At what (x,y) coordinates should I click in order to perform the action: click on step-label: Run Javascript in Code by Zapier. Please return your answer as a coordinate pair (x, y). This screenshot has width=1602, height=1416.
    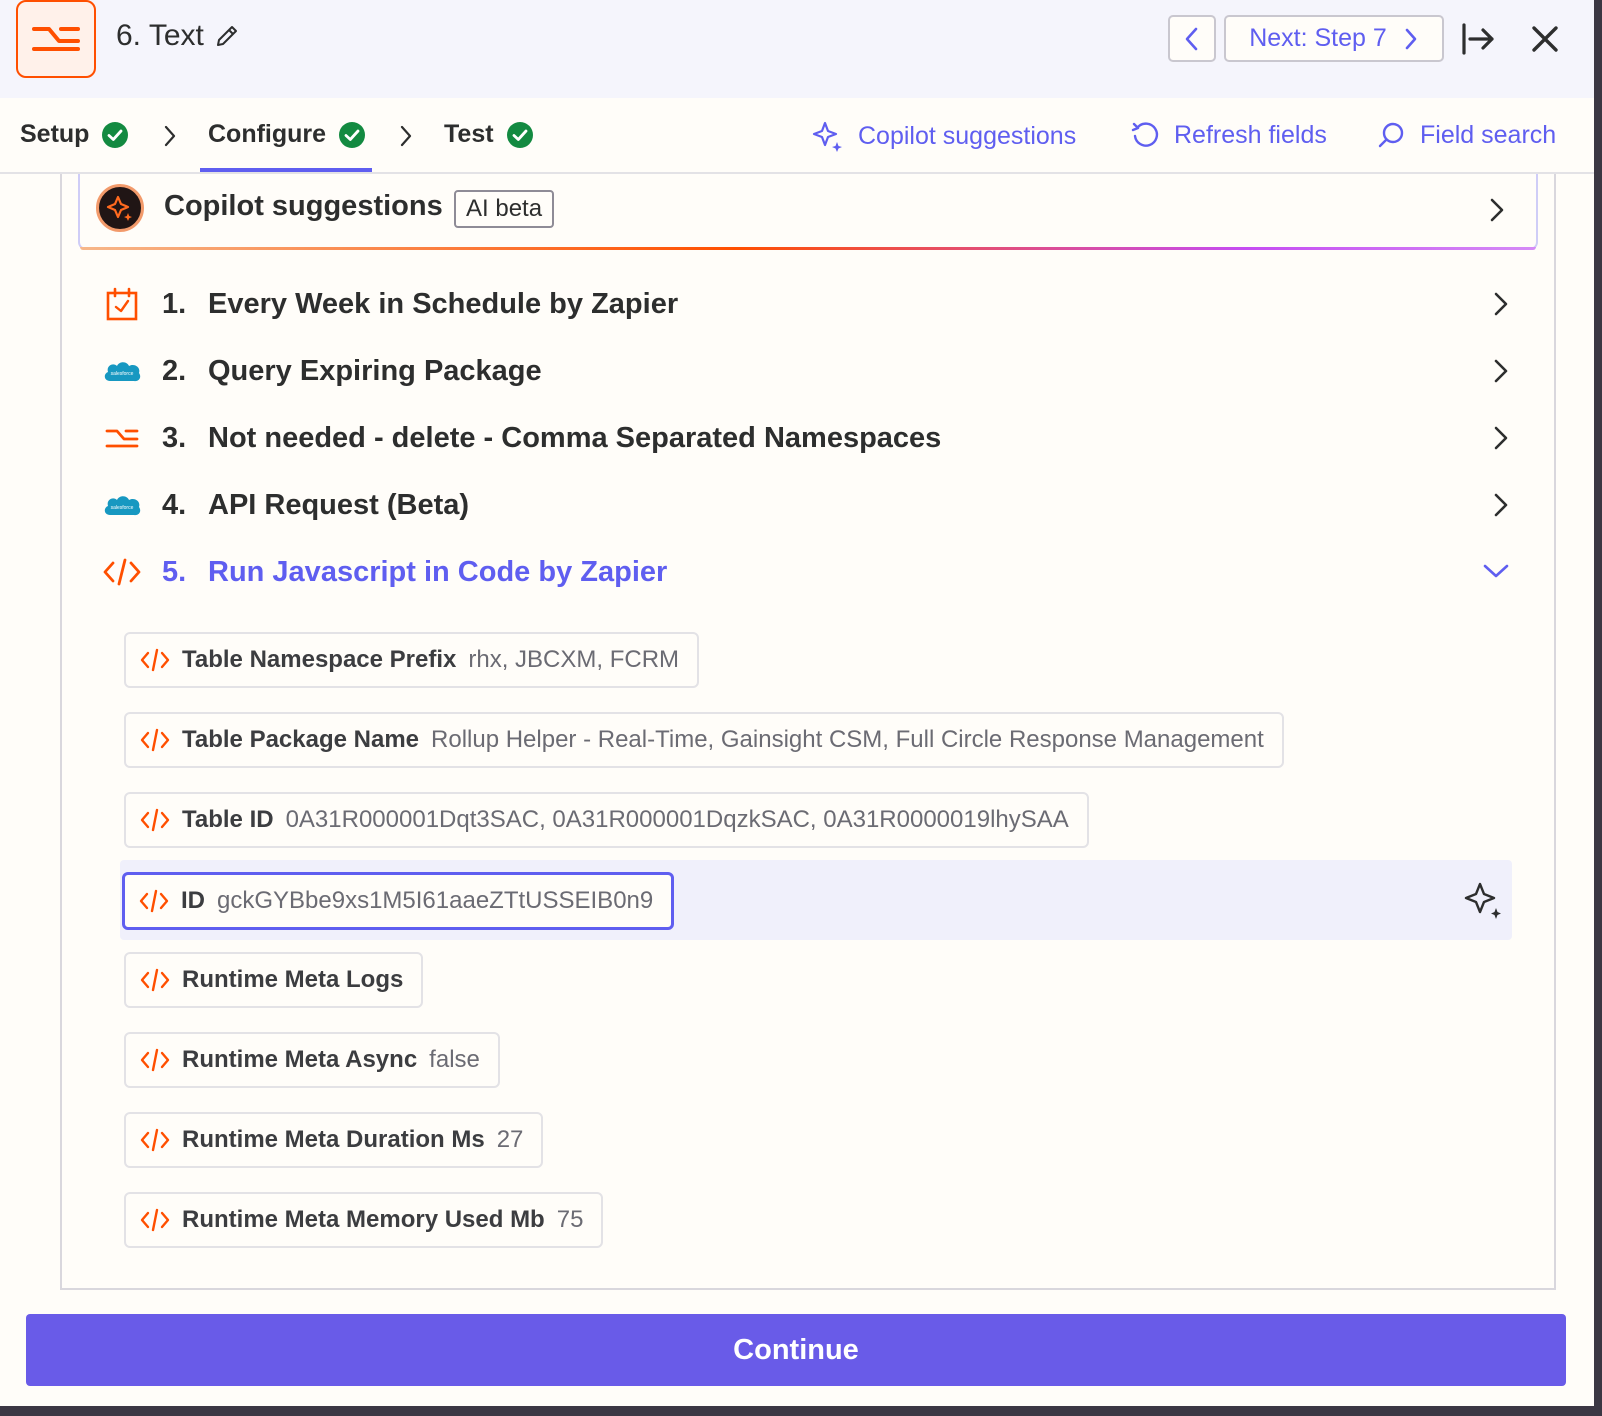
    Looking at the image, I should click on (438, 571).